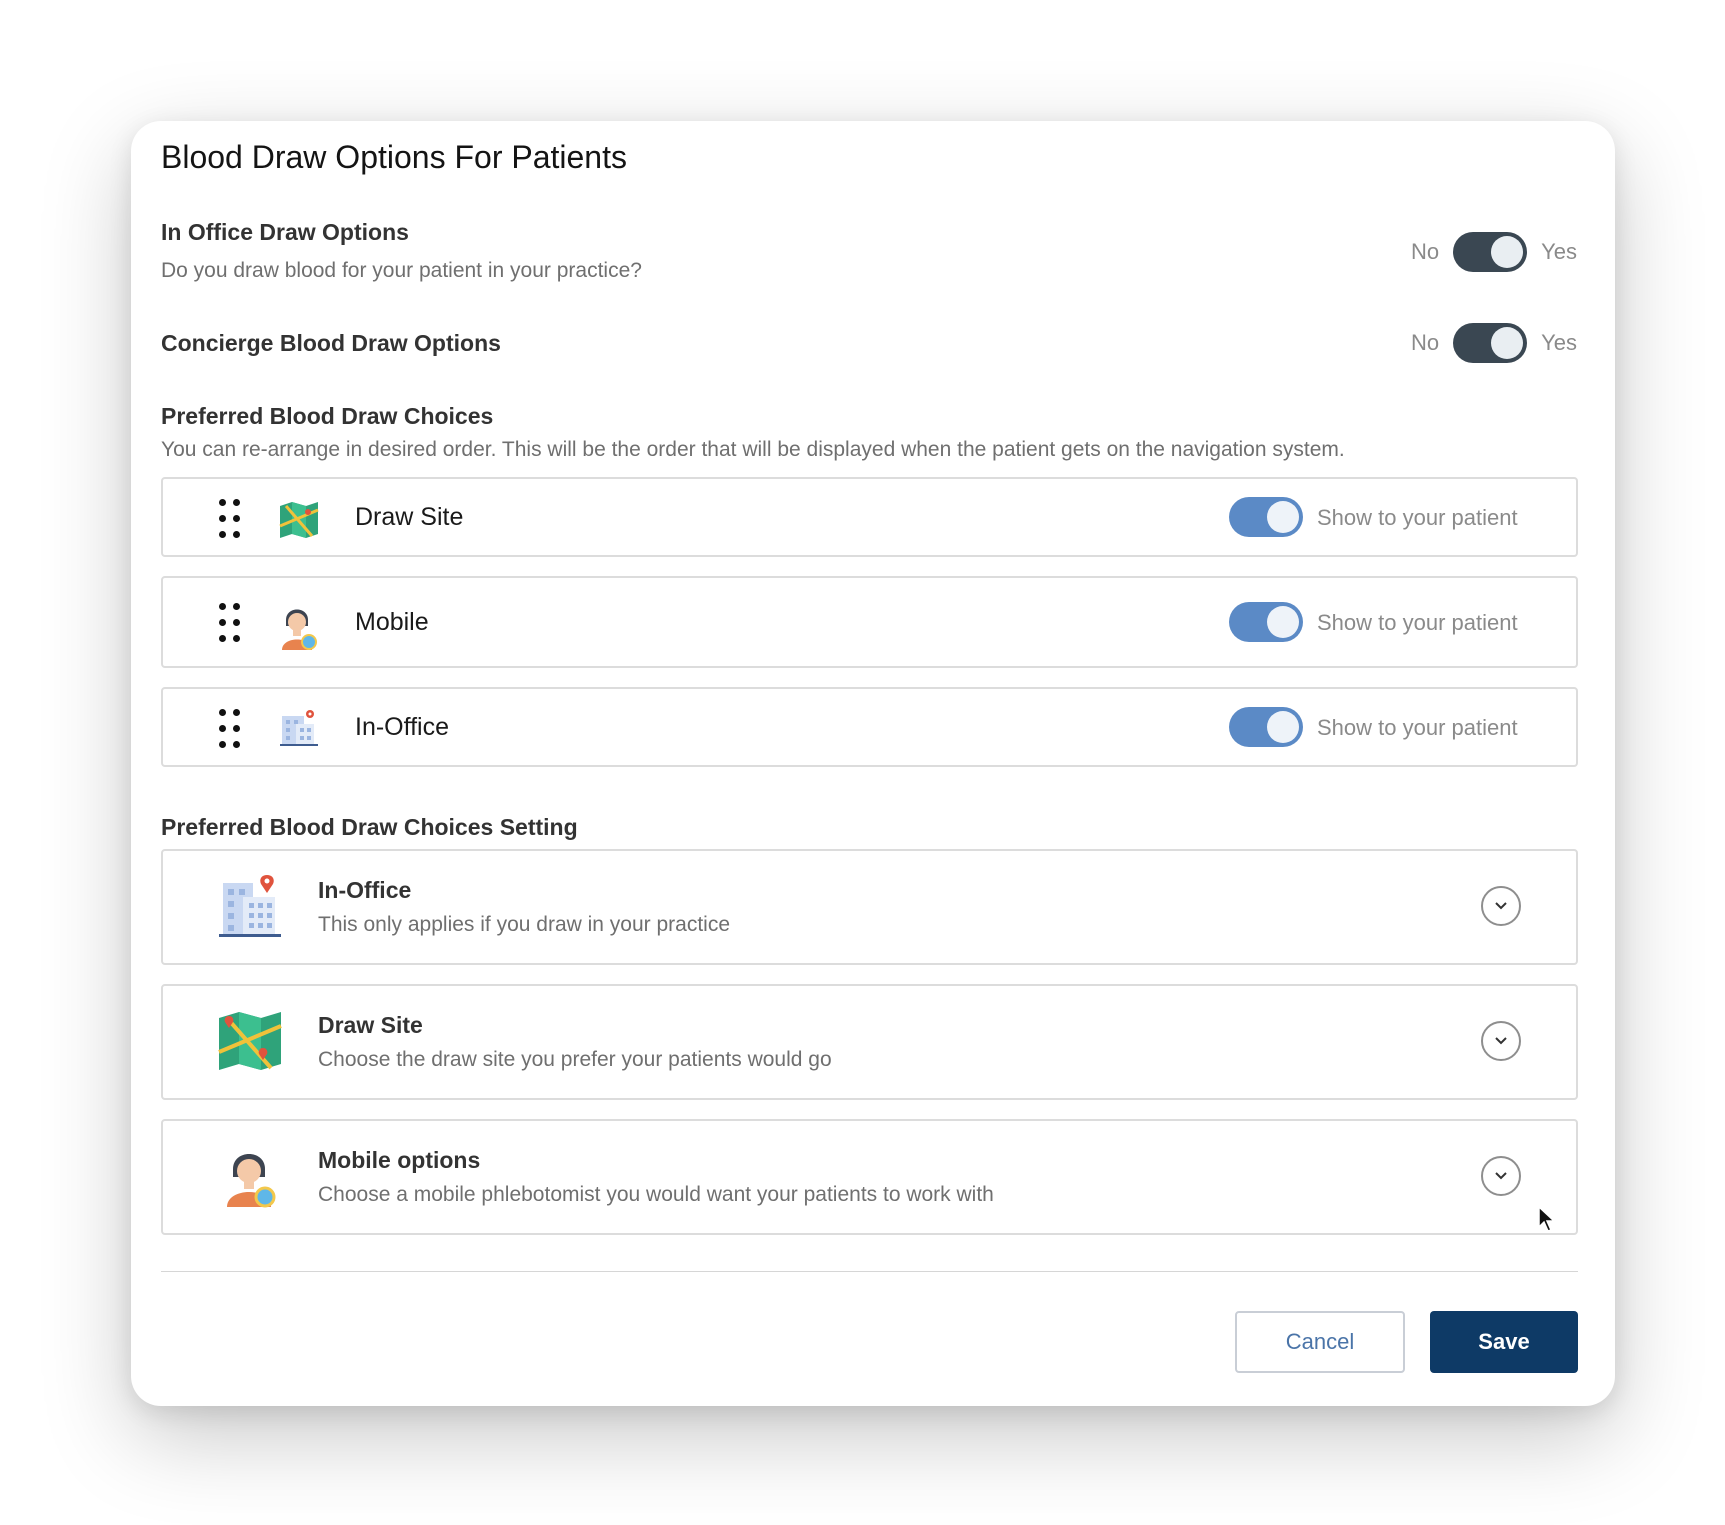 The width and height of the screenshot is (1725, 1525). What do you see at coordinates (370, 1025) in the screenshot?
I see `setting-title: Draw Site` at bounding box center [370, 1025].